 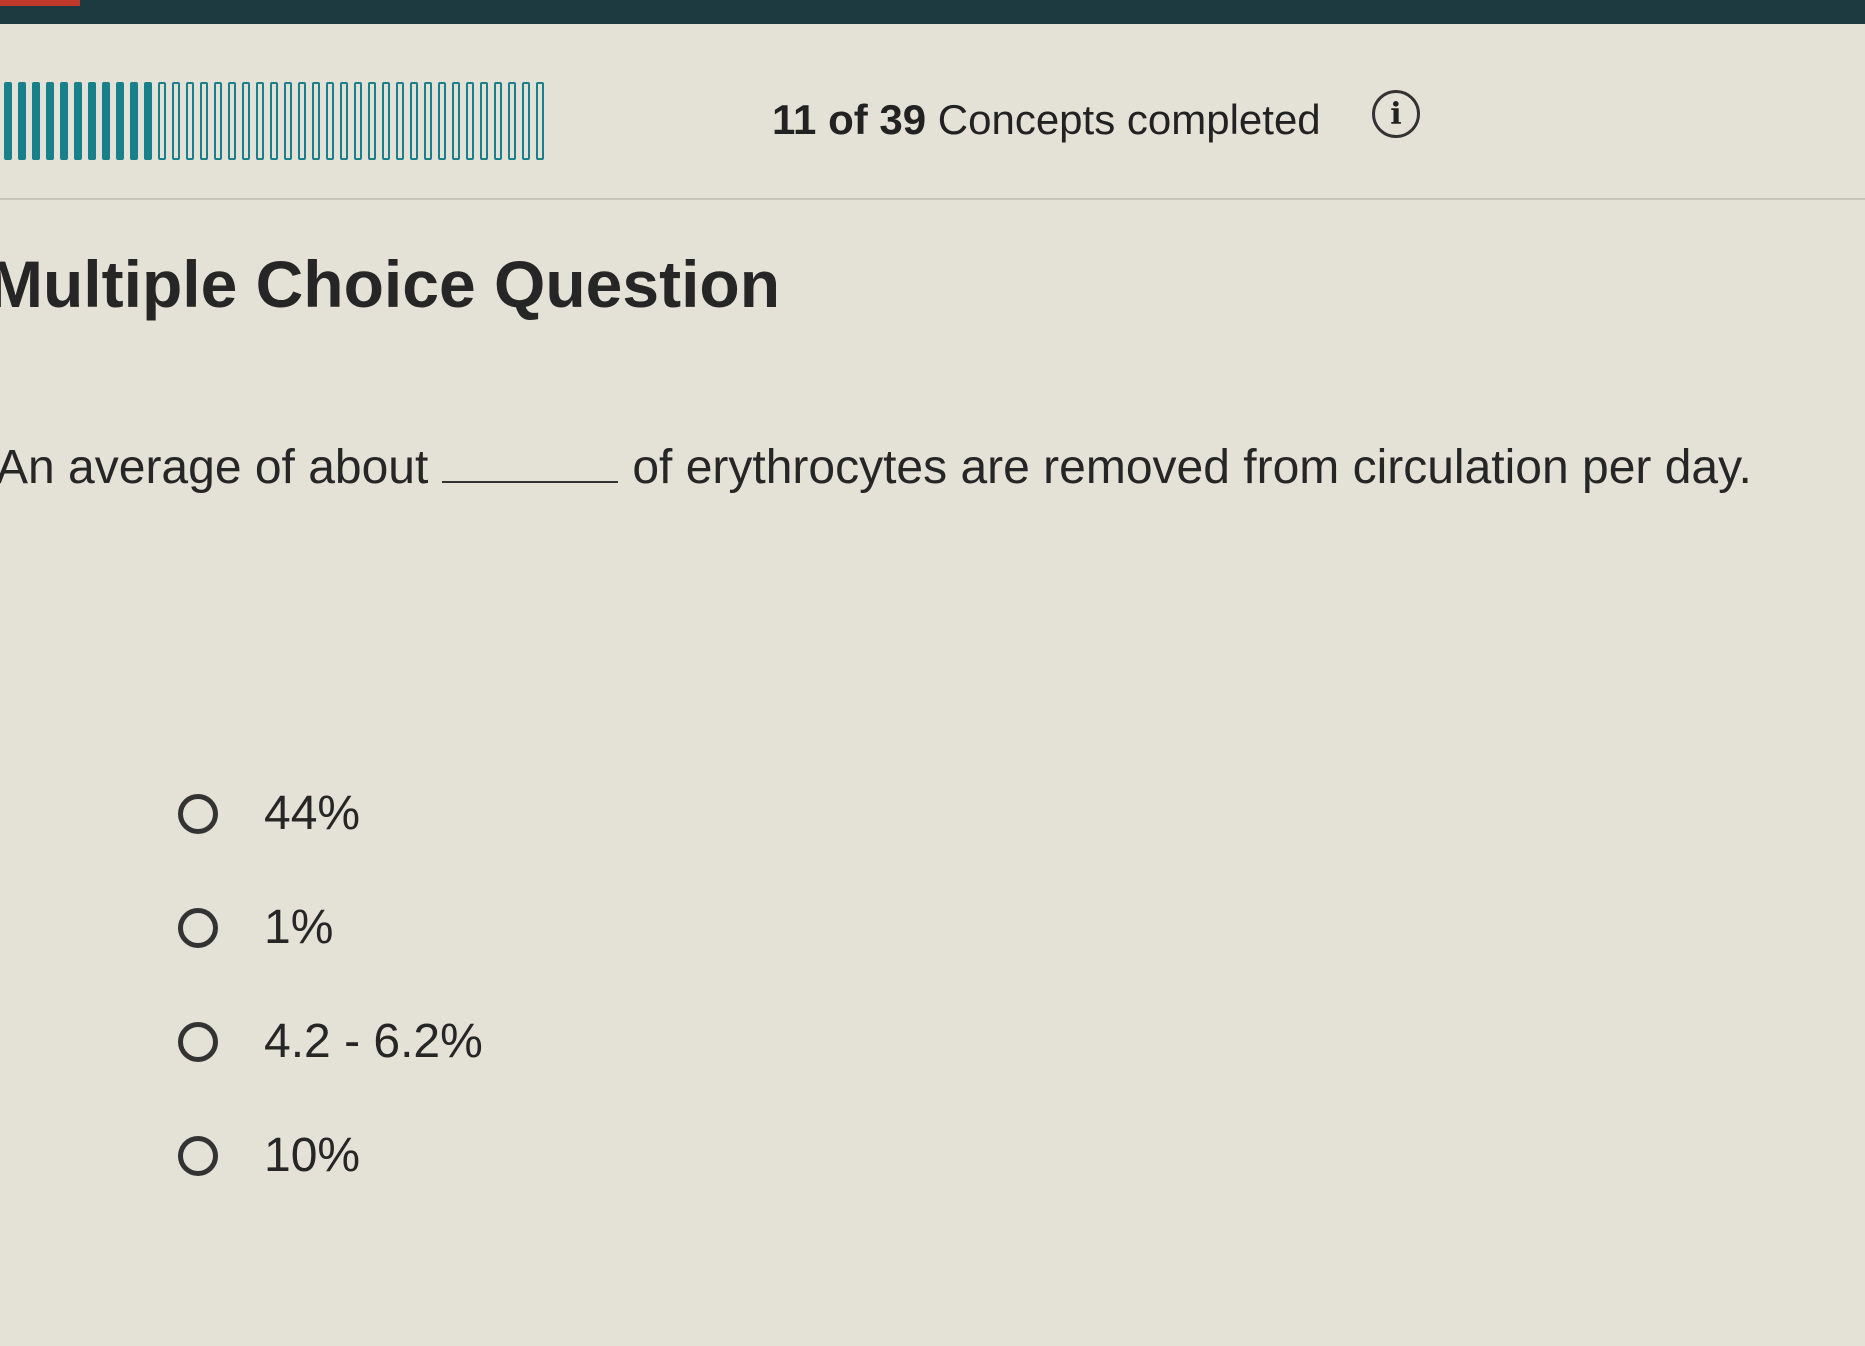 I want to click on progress-text: Concepts completed, so click(x=1123, y=119).